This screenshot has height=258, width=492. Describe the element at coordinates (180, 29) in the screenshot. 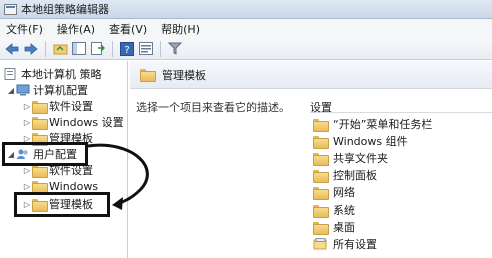

I see `menu-help: 帮助(H)` at that location.